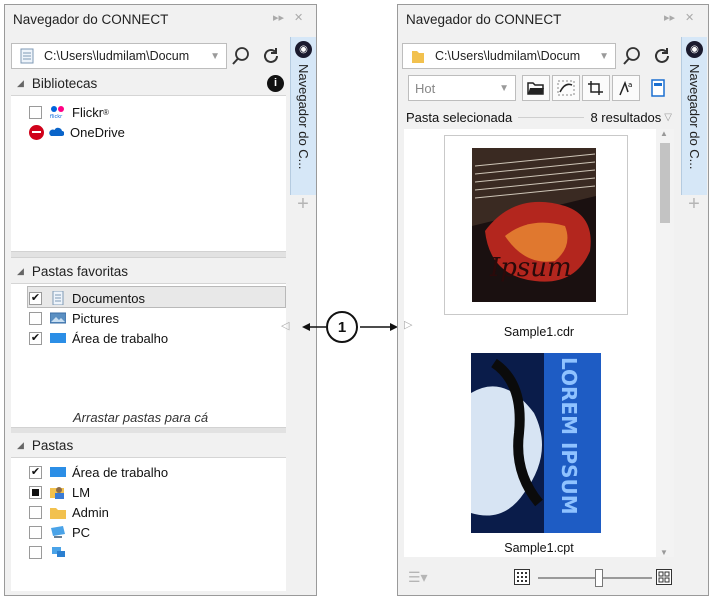  What do you see at coordinates (148, 173) in the screenshot?
I see `libraries-list: flickr Flickr ® OneDrive` at bounding box center [148, 173].